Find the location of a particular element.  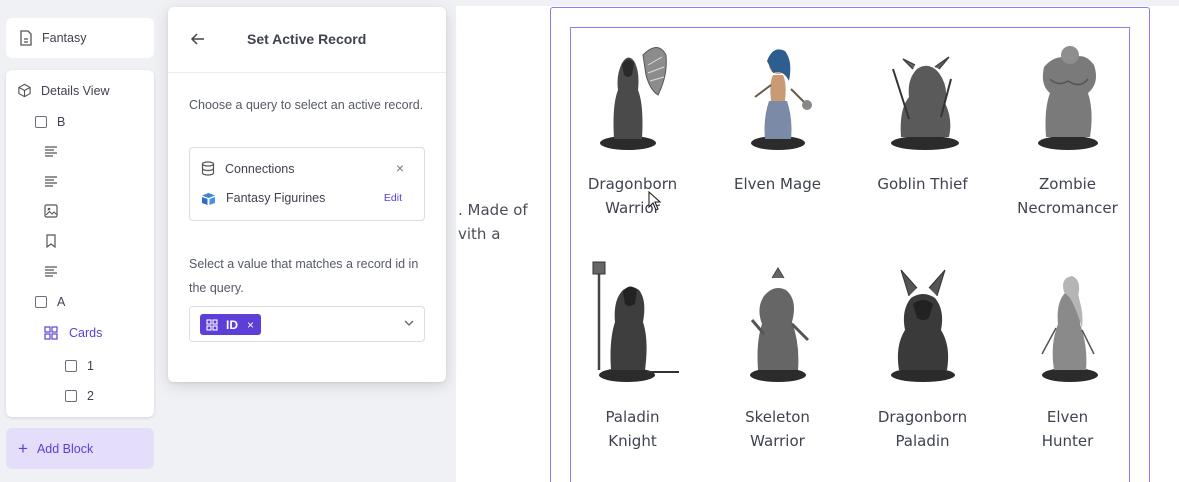

connections-label: Connections is located at coordinates (260, 168).